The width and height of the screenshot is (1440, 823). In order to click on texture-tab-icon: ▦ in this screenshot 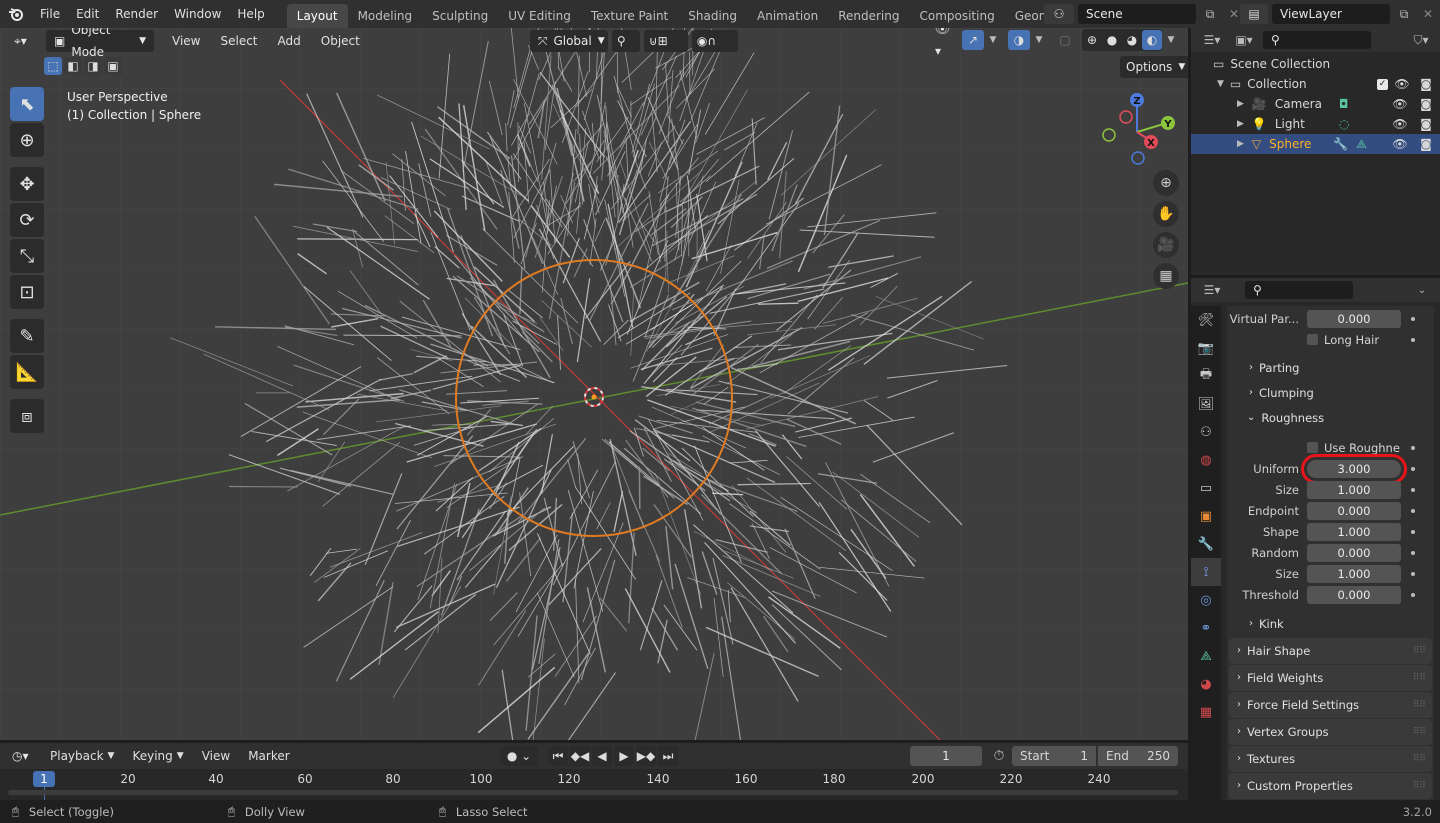, I will do `click(1206, 712)`.